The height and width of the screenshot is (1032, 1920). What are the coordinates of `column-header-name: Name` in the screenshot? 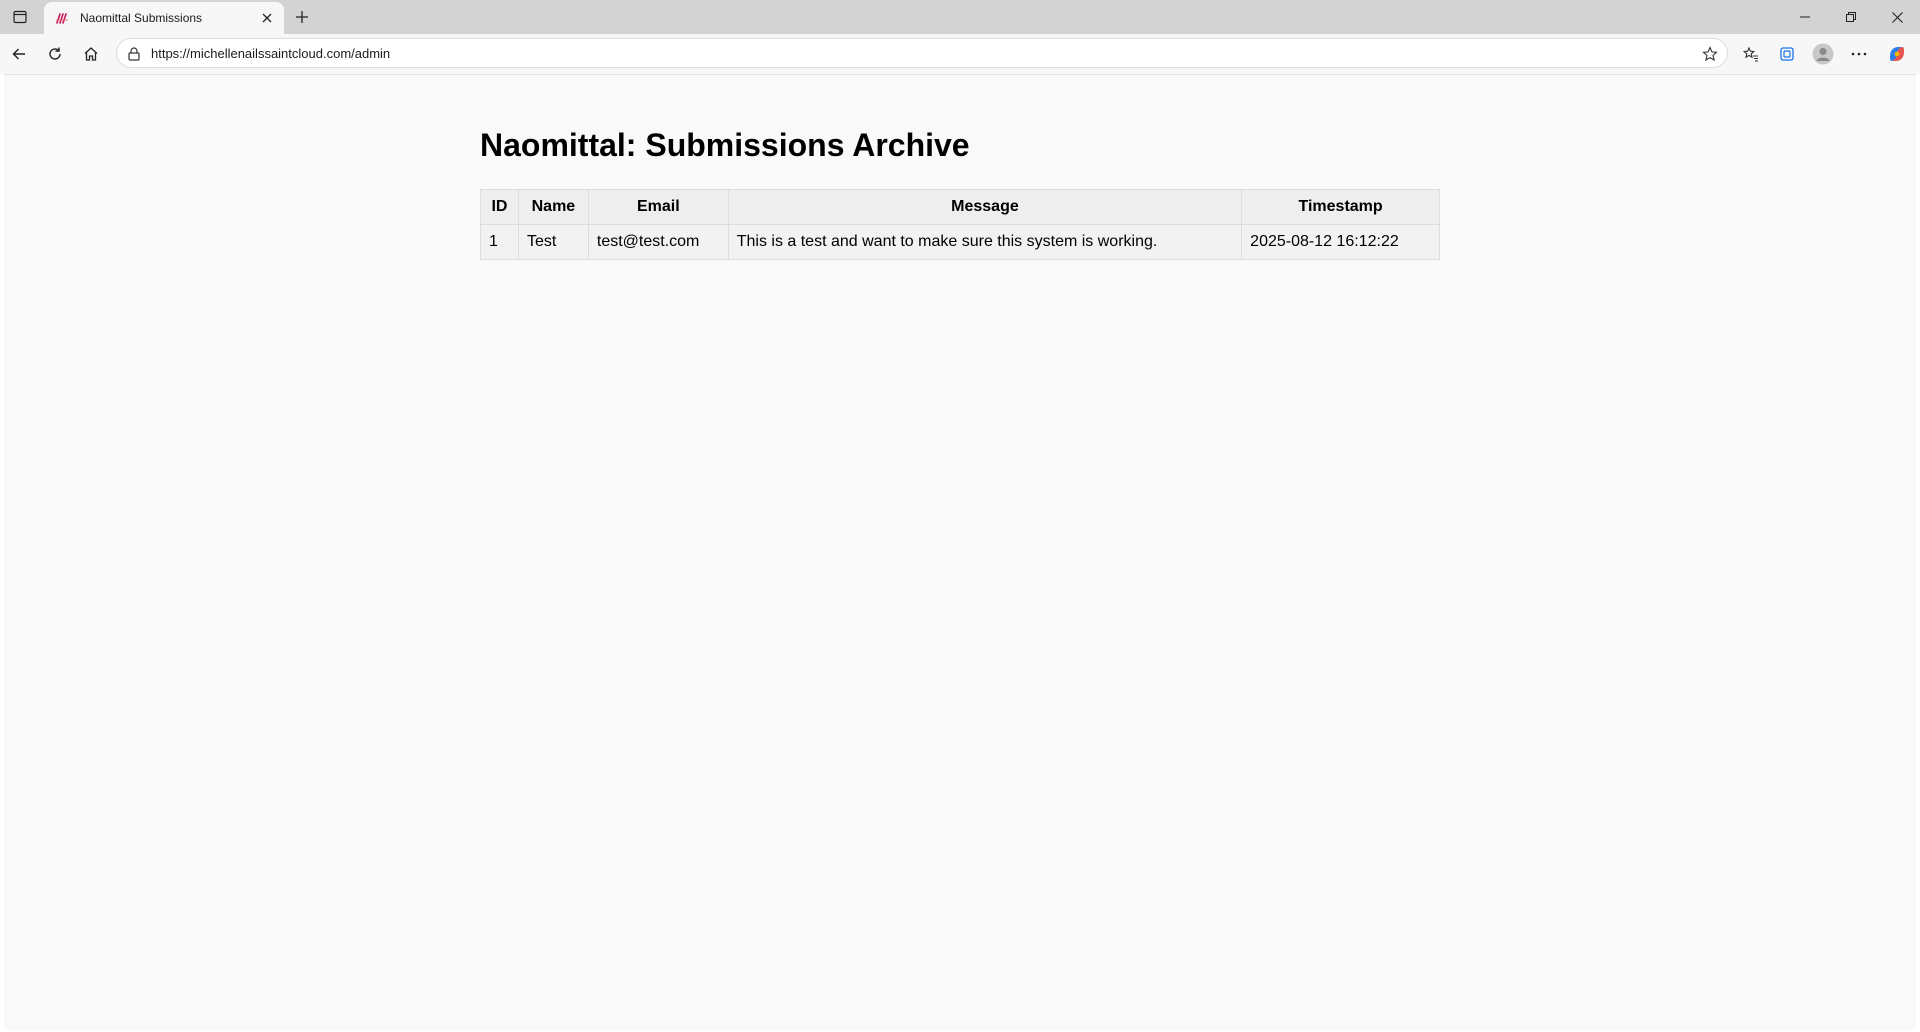 It's located at (553, 207).